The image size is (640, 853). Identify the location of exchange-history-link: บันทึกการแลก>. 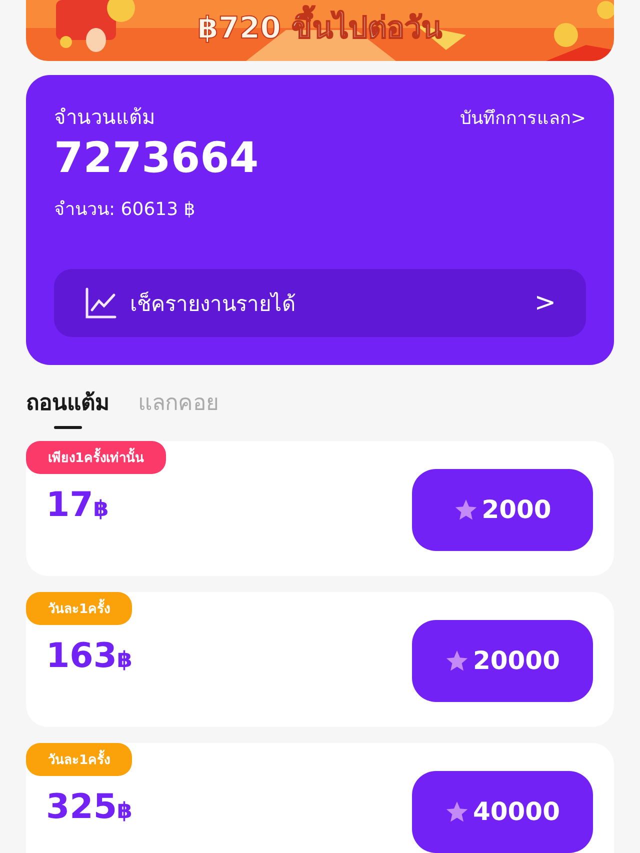
(523, 117).